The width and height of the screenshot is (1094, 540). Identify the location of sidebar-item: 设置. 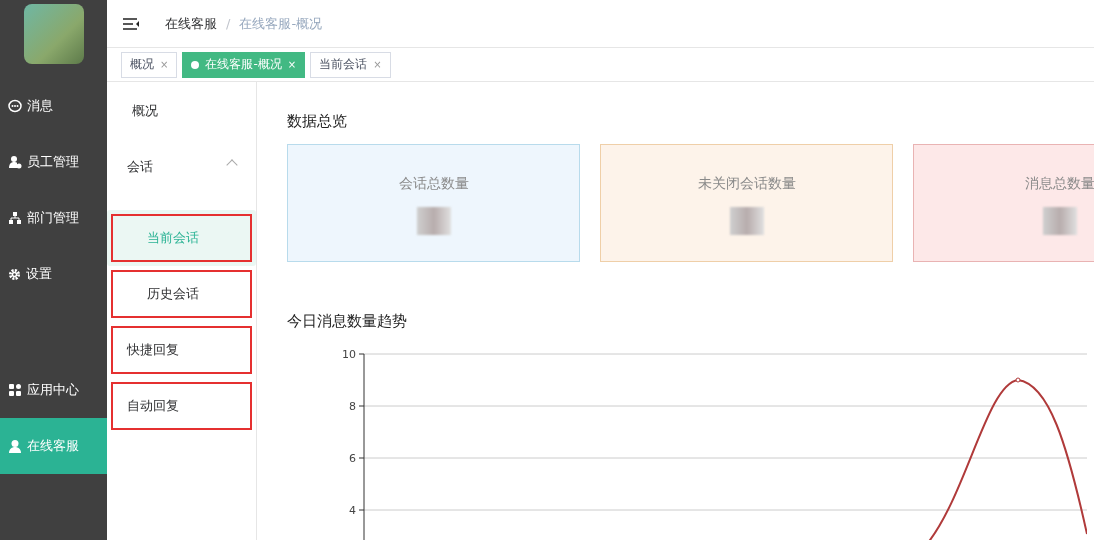
(53, 274).